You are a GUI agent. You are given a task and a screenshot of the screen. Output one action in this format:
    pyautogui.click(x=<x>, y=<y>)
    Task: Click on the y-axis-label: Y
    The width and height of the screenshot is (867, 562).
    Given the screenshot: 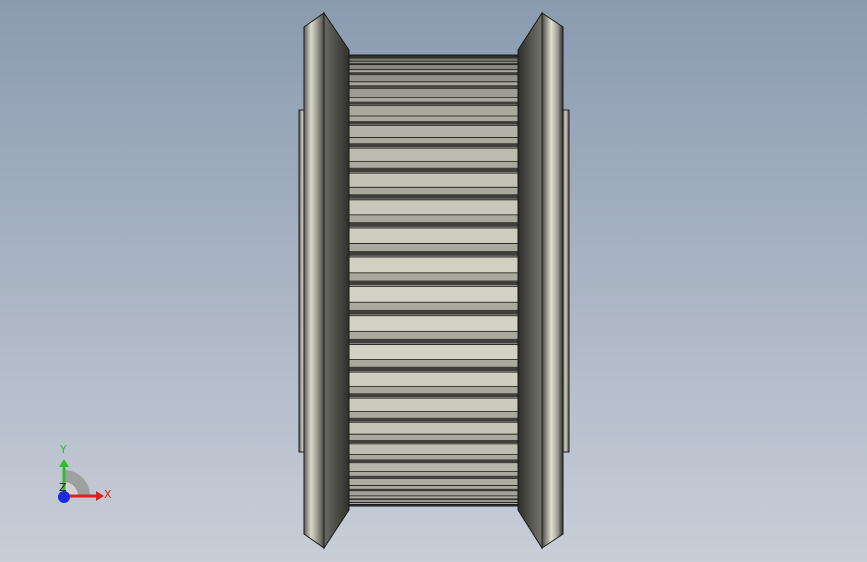 What is the action you would take?
    pyautogui.click(x=63, y=449)
    